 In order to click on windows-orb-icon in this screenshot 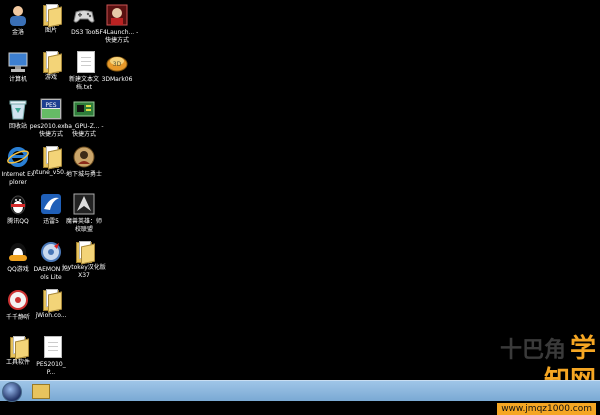, I will do `click(12, 392)`.